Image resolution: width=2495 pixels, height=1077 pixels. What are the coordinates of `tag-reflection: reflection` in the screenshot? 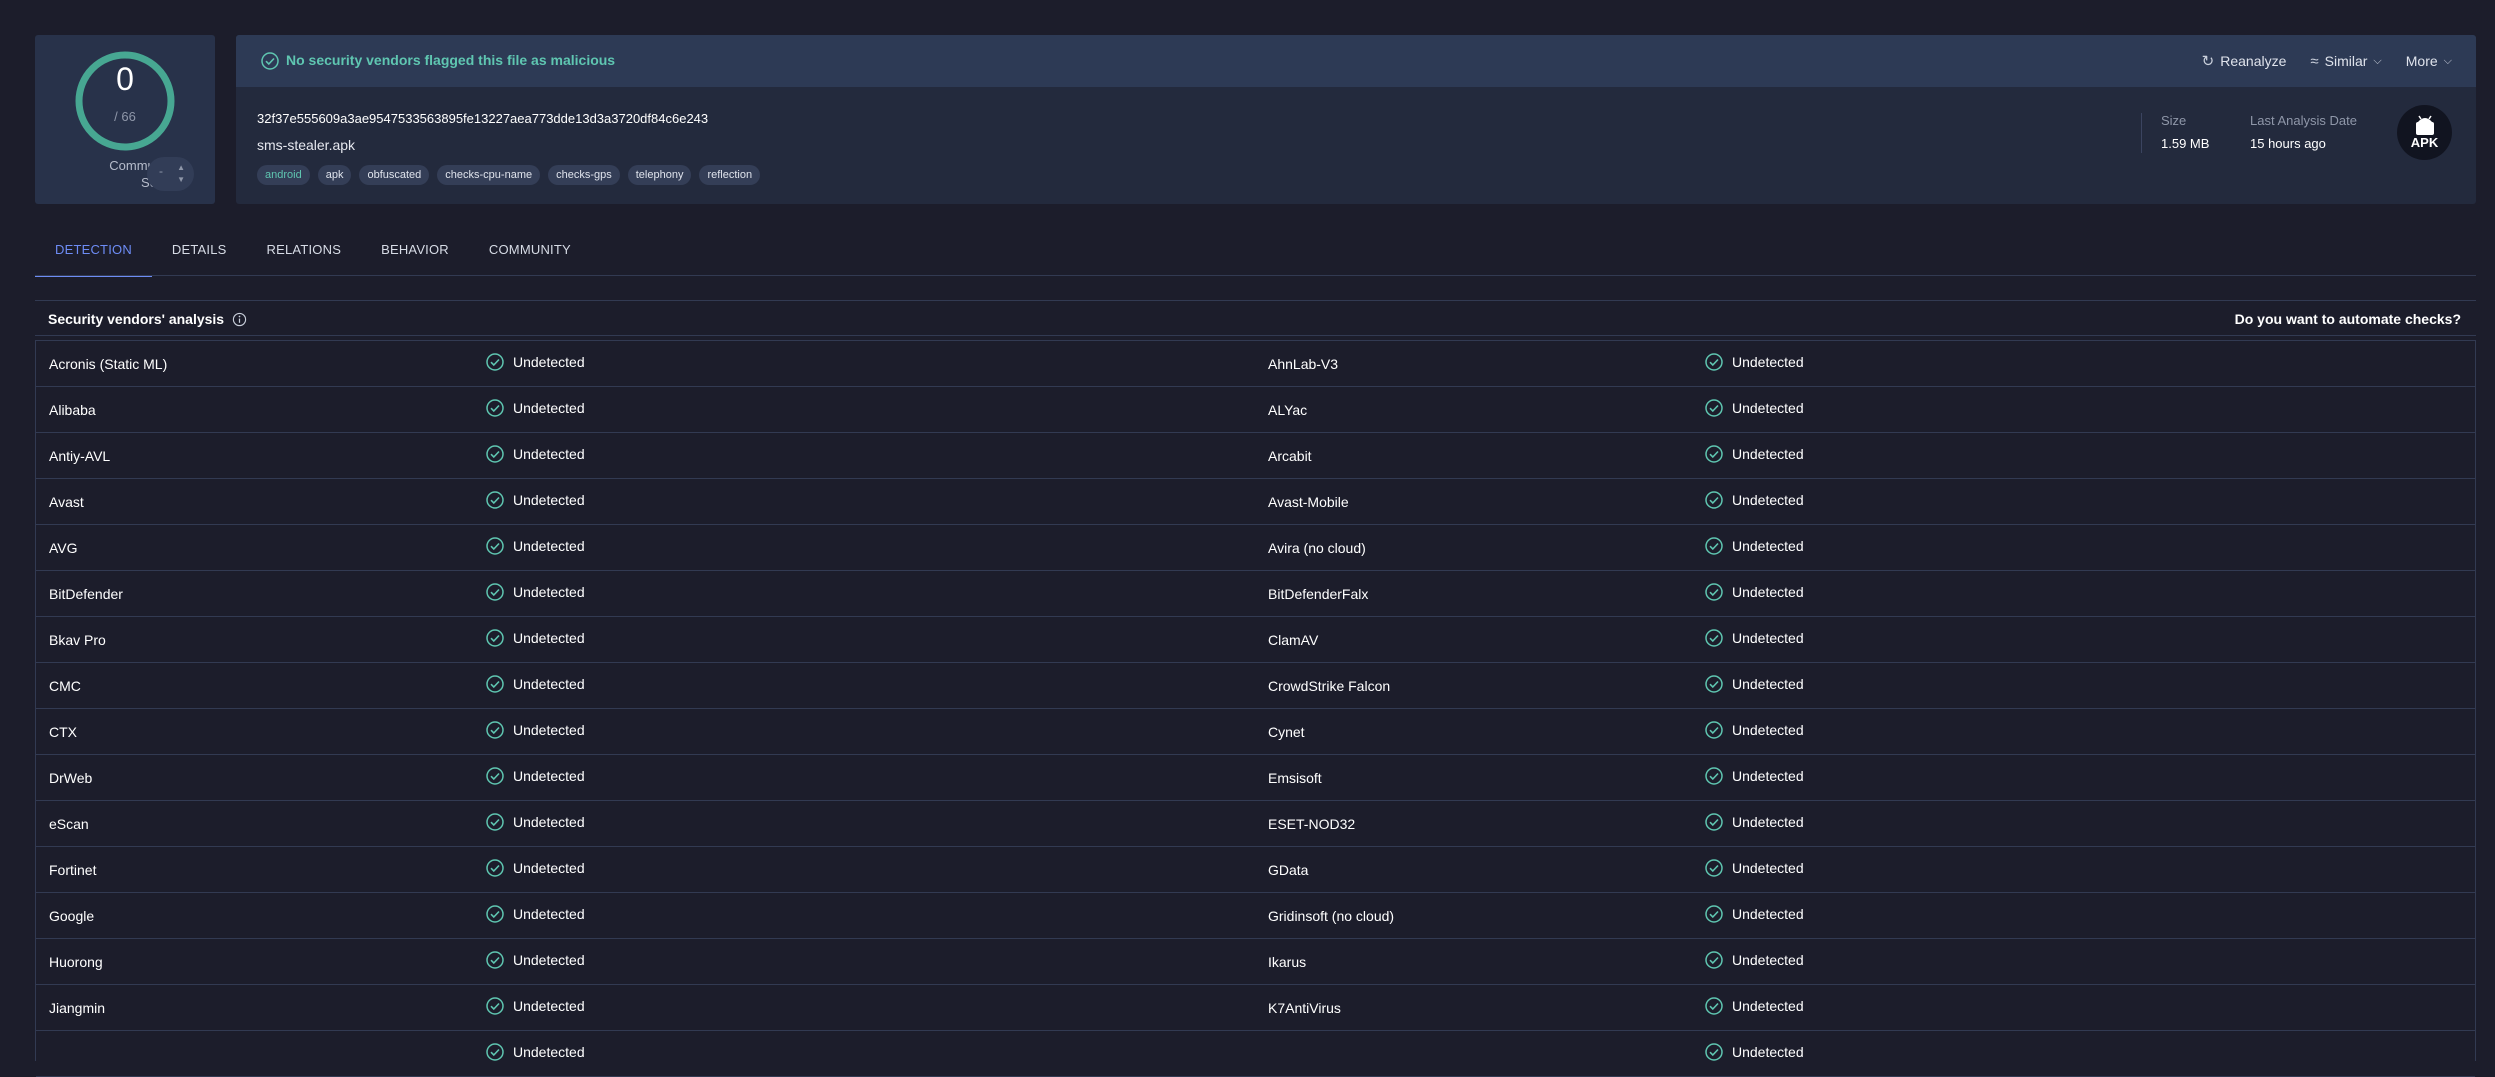 It's located at (730, 175).